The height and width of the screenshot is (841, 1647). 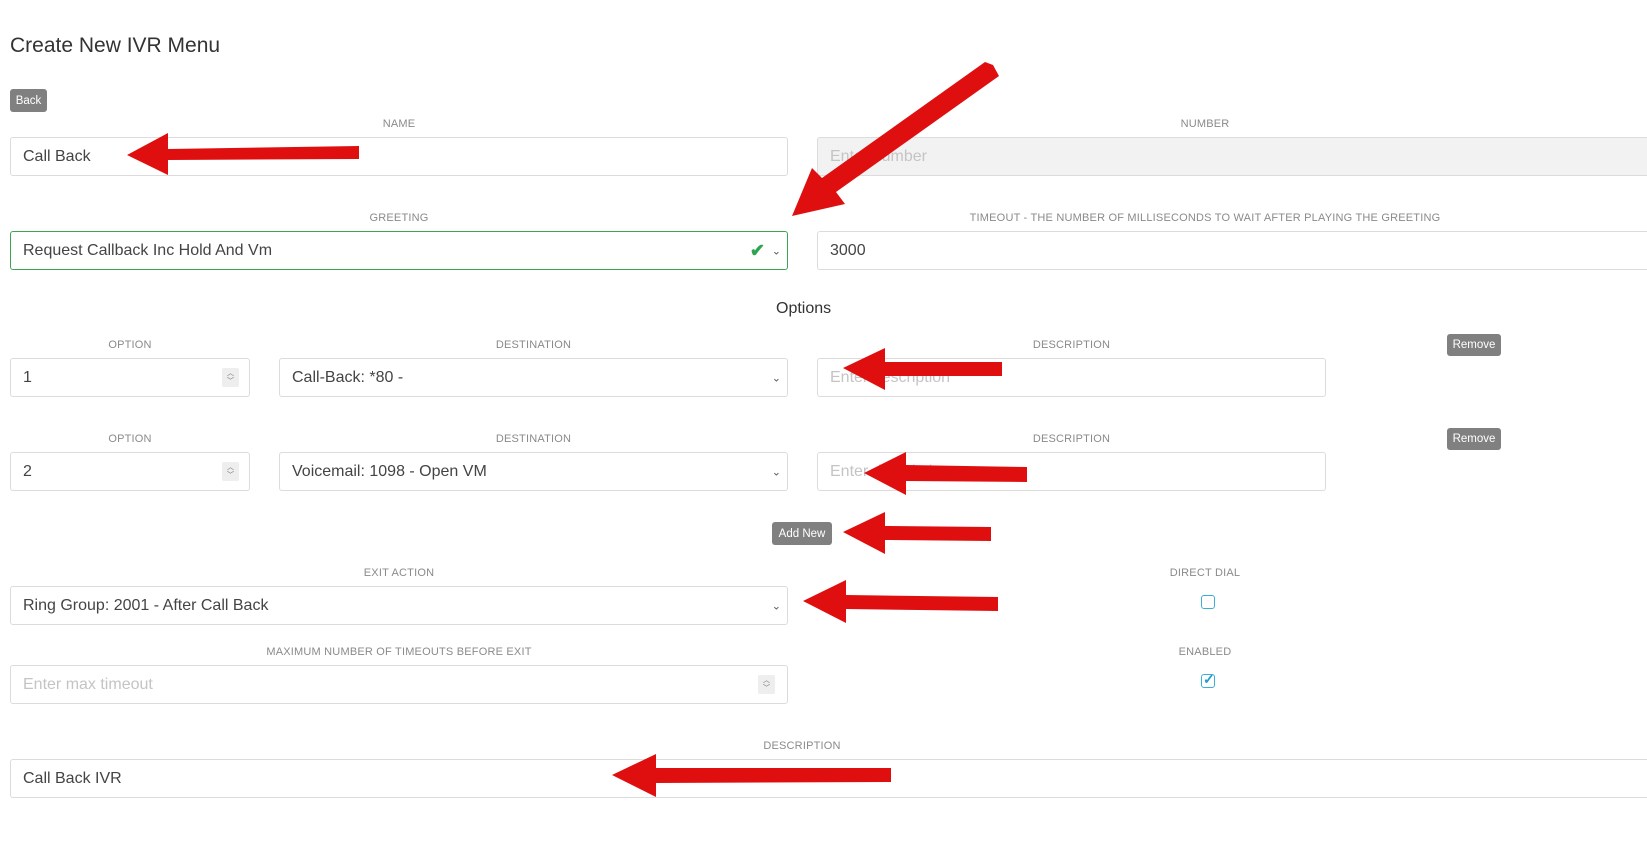 I want to click on exit-action-label: EXIT ACTION, so click(x=399, y=573).